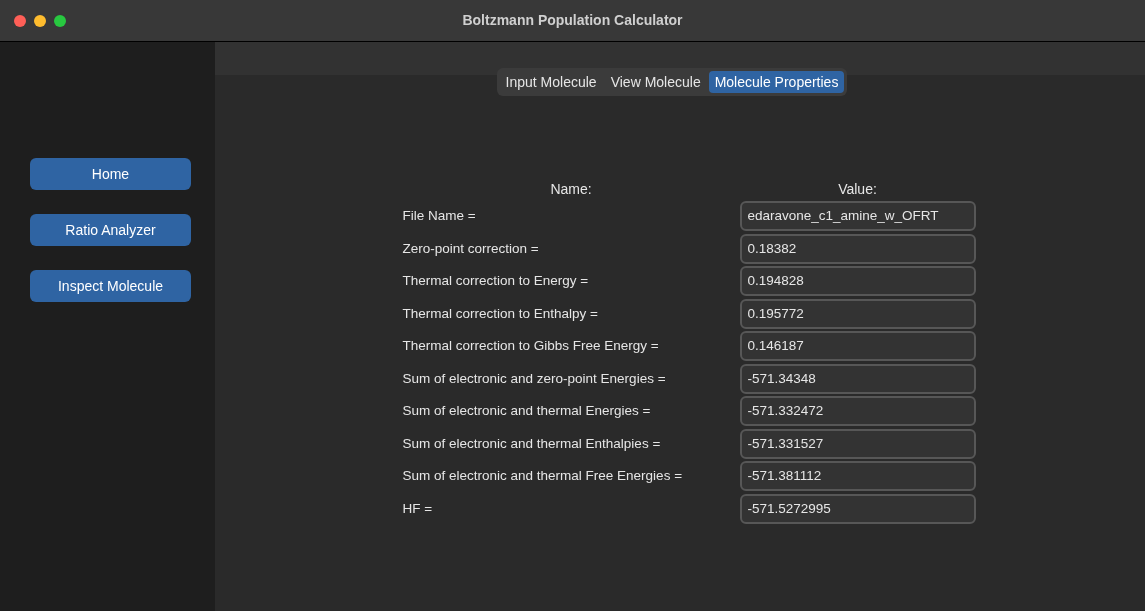  Describe the element at coordinates (500, 313) in the screenshot. I see `property-label: Thermal correction to Enthalpy =` at that location.